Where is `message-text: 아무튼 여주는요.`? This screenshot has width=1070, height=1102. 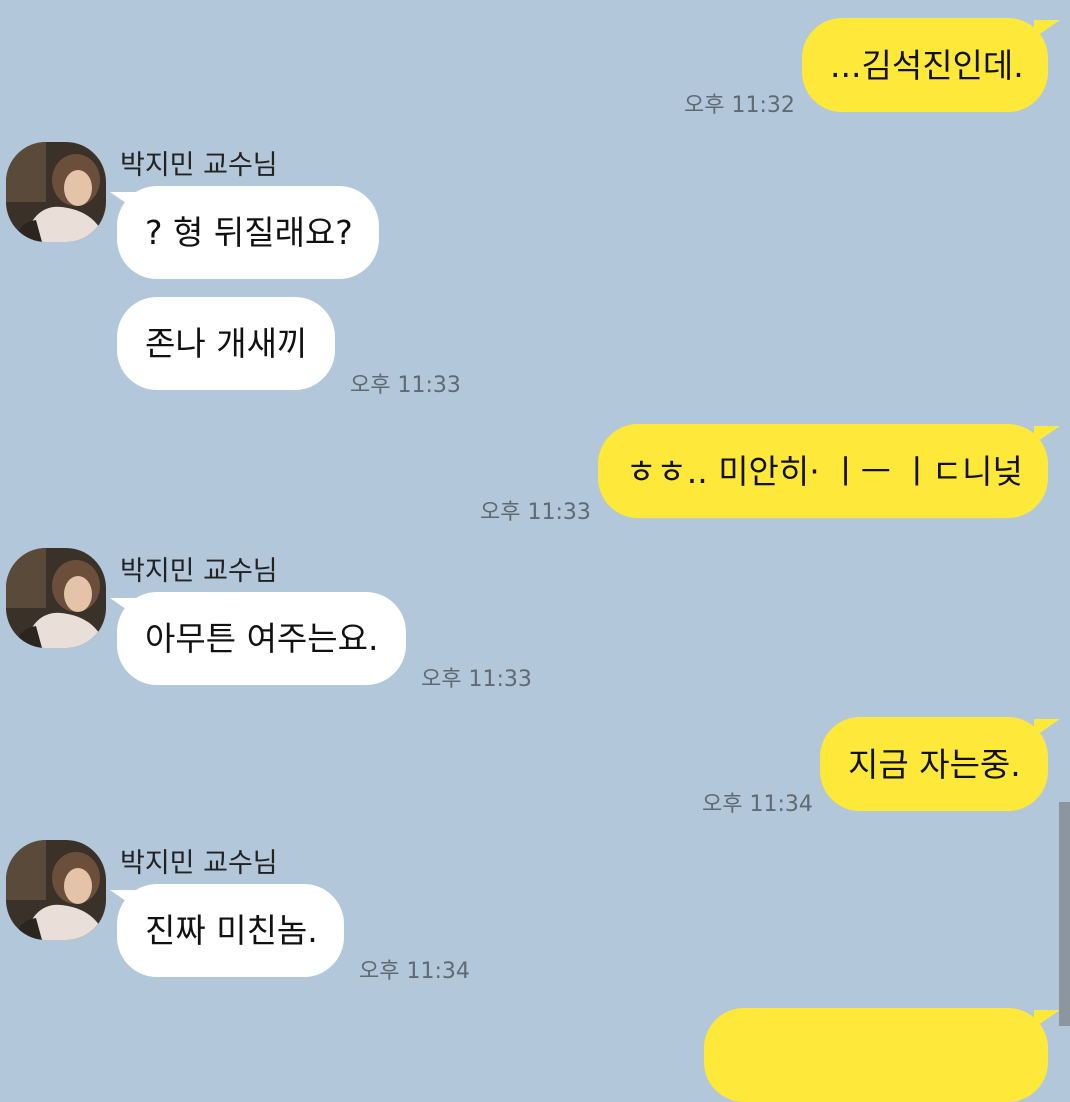
message-text: 아무튼 여주는요. is located at coordinates (262, 638).